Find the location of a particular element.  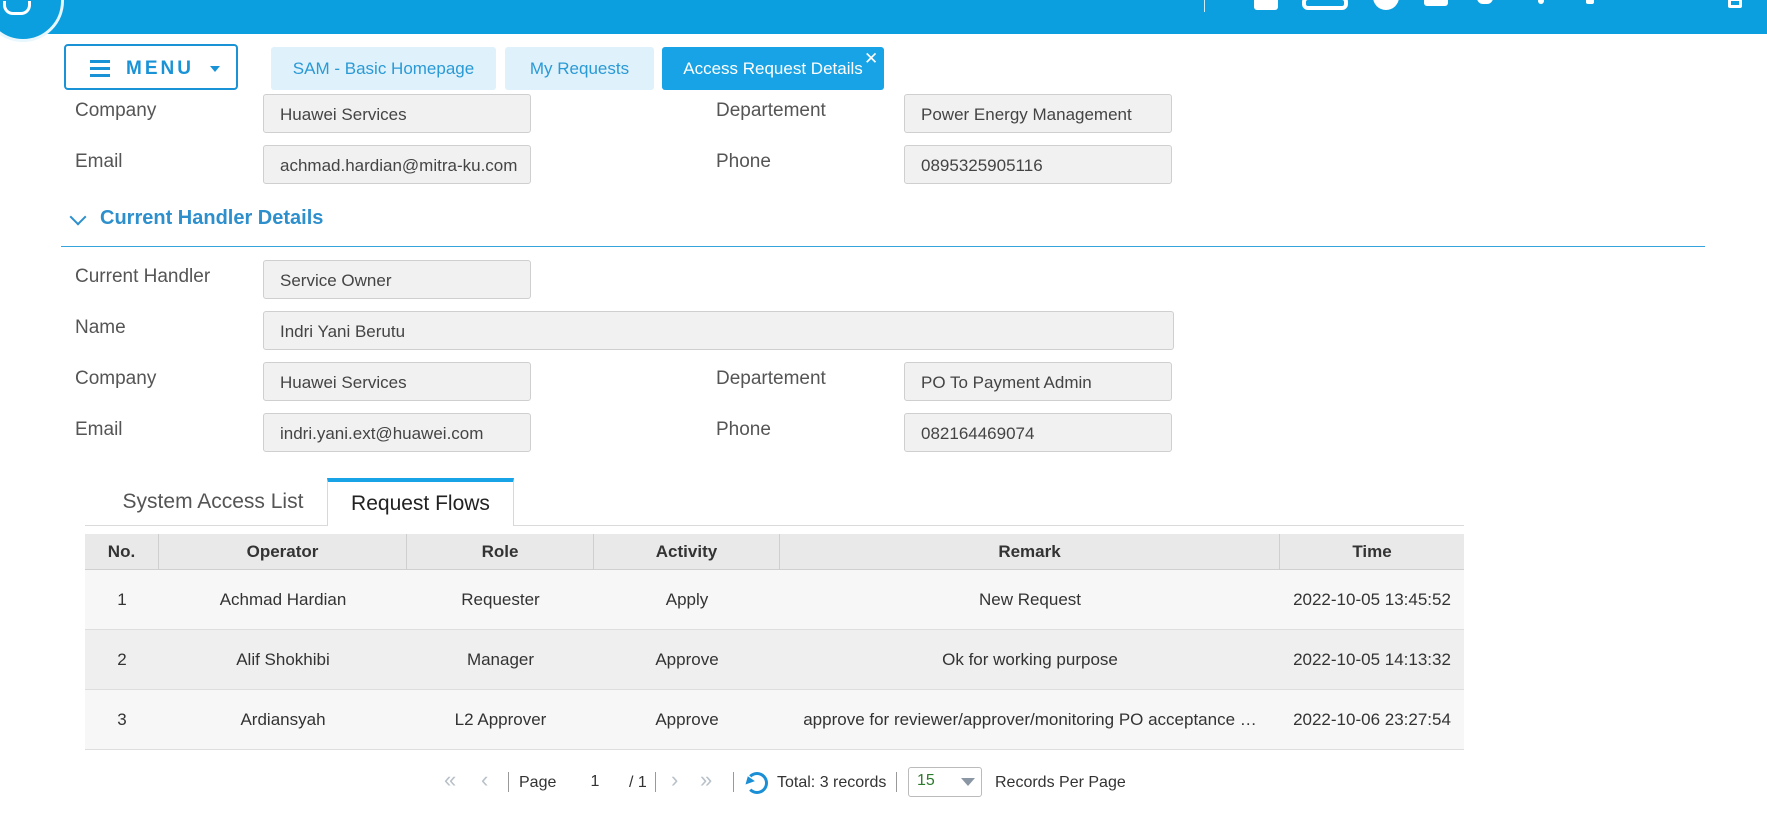

language-icon is located at coordinates (1590, 2).